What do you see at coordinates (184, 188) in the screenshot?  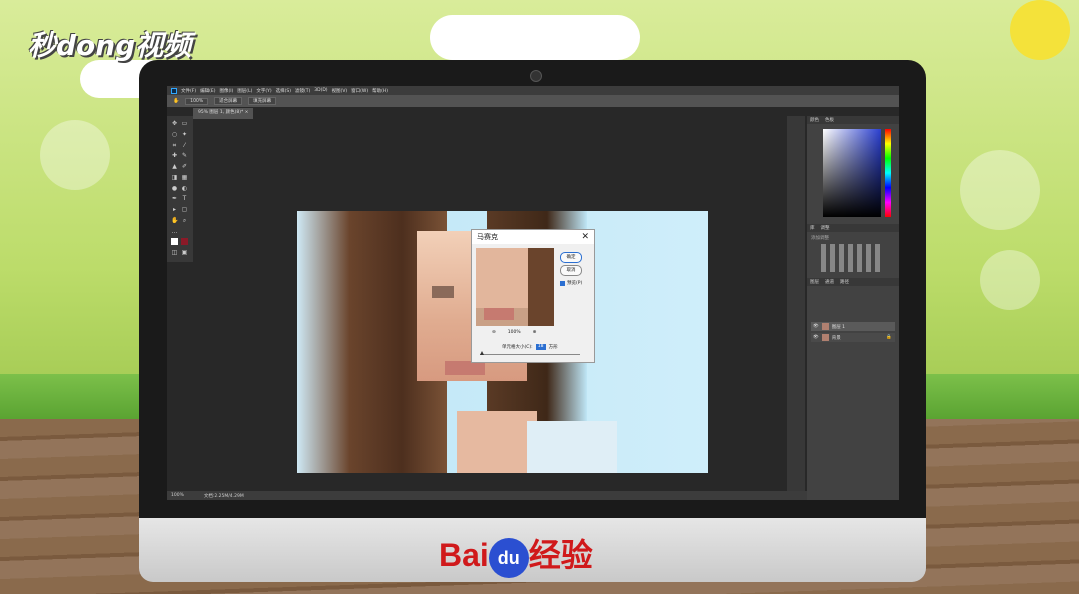 I see `dodge-tool-icon: ◐` at bounding box center [184, 188].